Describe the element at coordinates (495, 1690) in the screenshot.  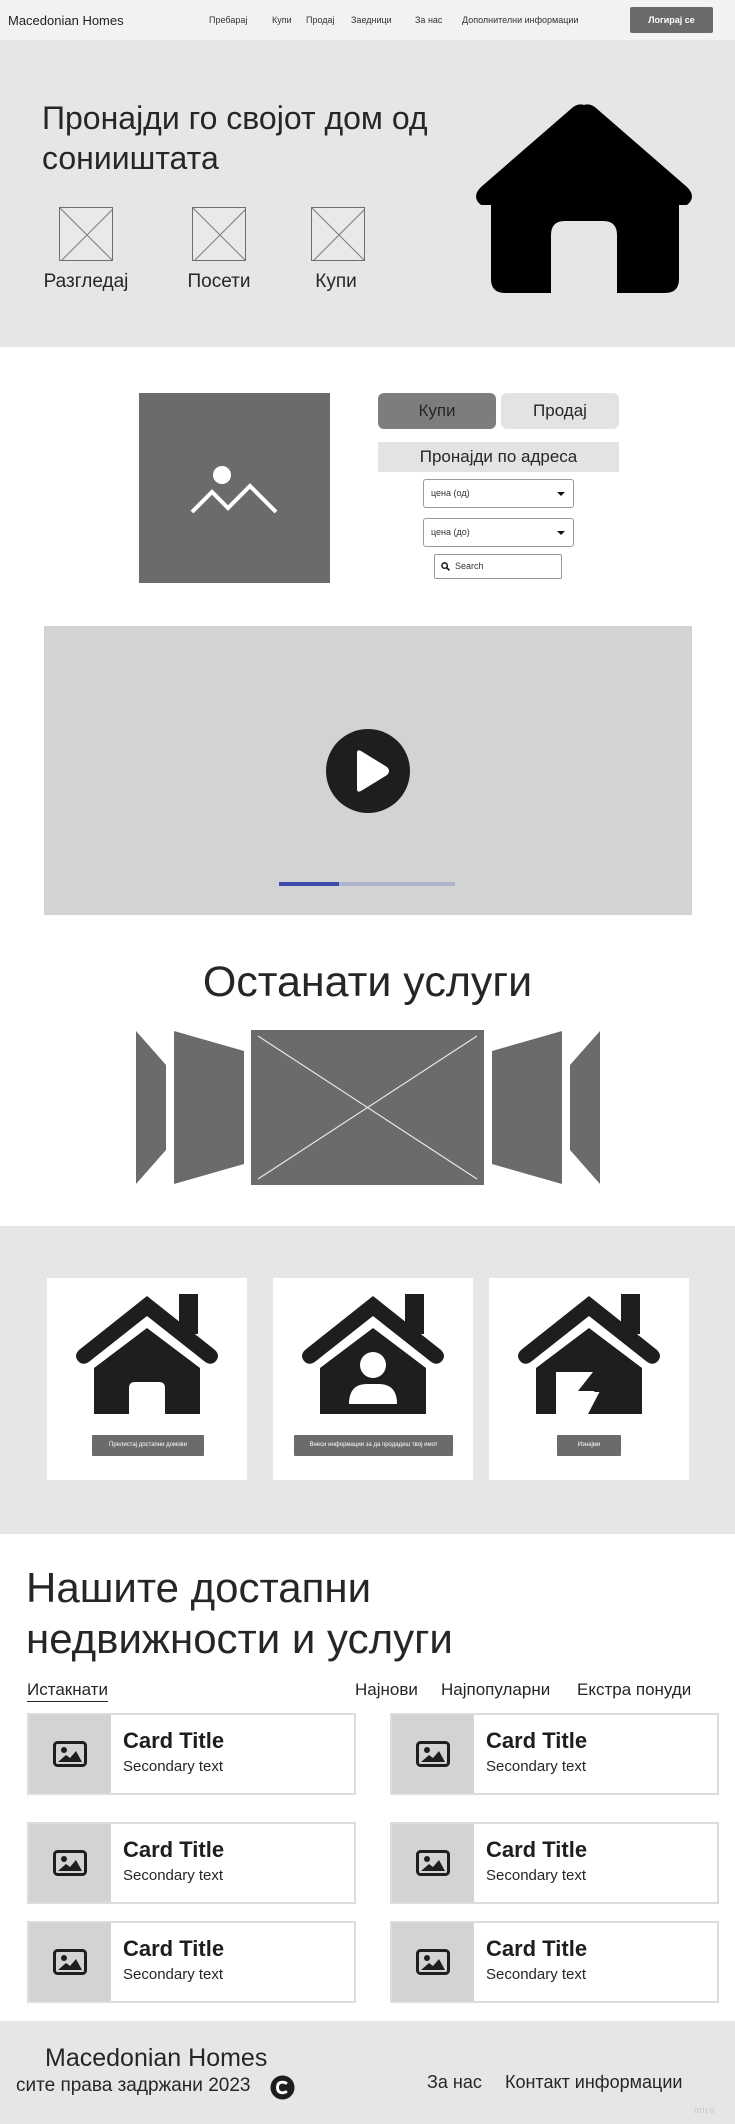
I see `filter-most-popular: Најпопуларни` at that location.